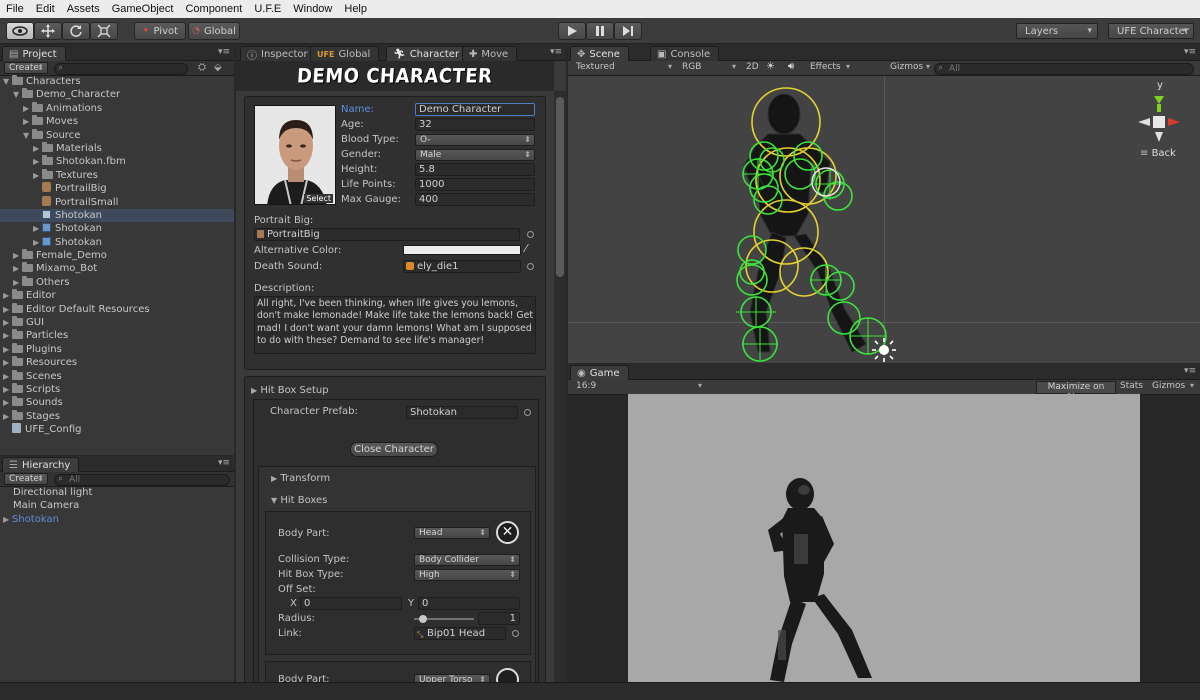 This screenshot has width=1200, height=700. What do you see at coordinates (117, 519) in the screenshot?
I see `hierarchy-item-shotokan: ▶ Shotokan` at bounding box center [117, 519].